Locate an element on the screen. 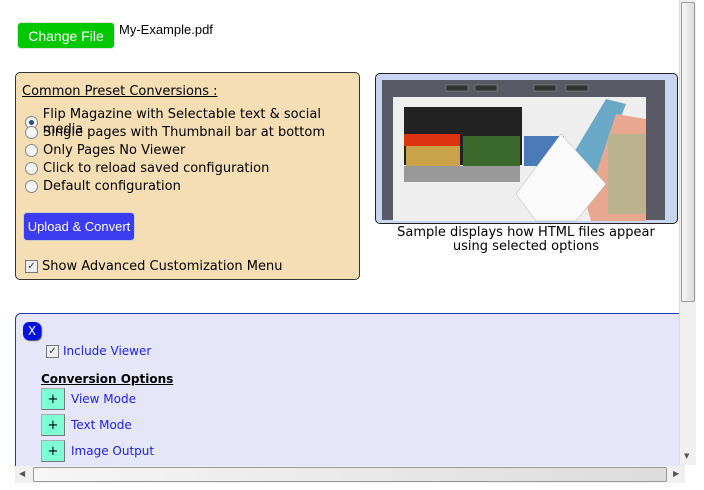 Image resolution: width=704 pixels, height=490 pixels. sample-preview-image is located at coordinates (526, 148).